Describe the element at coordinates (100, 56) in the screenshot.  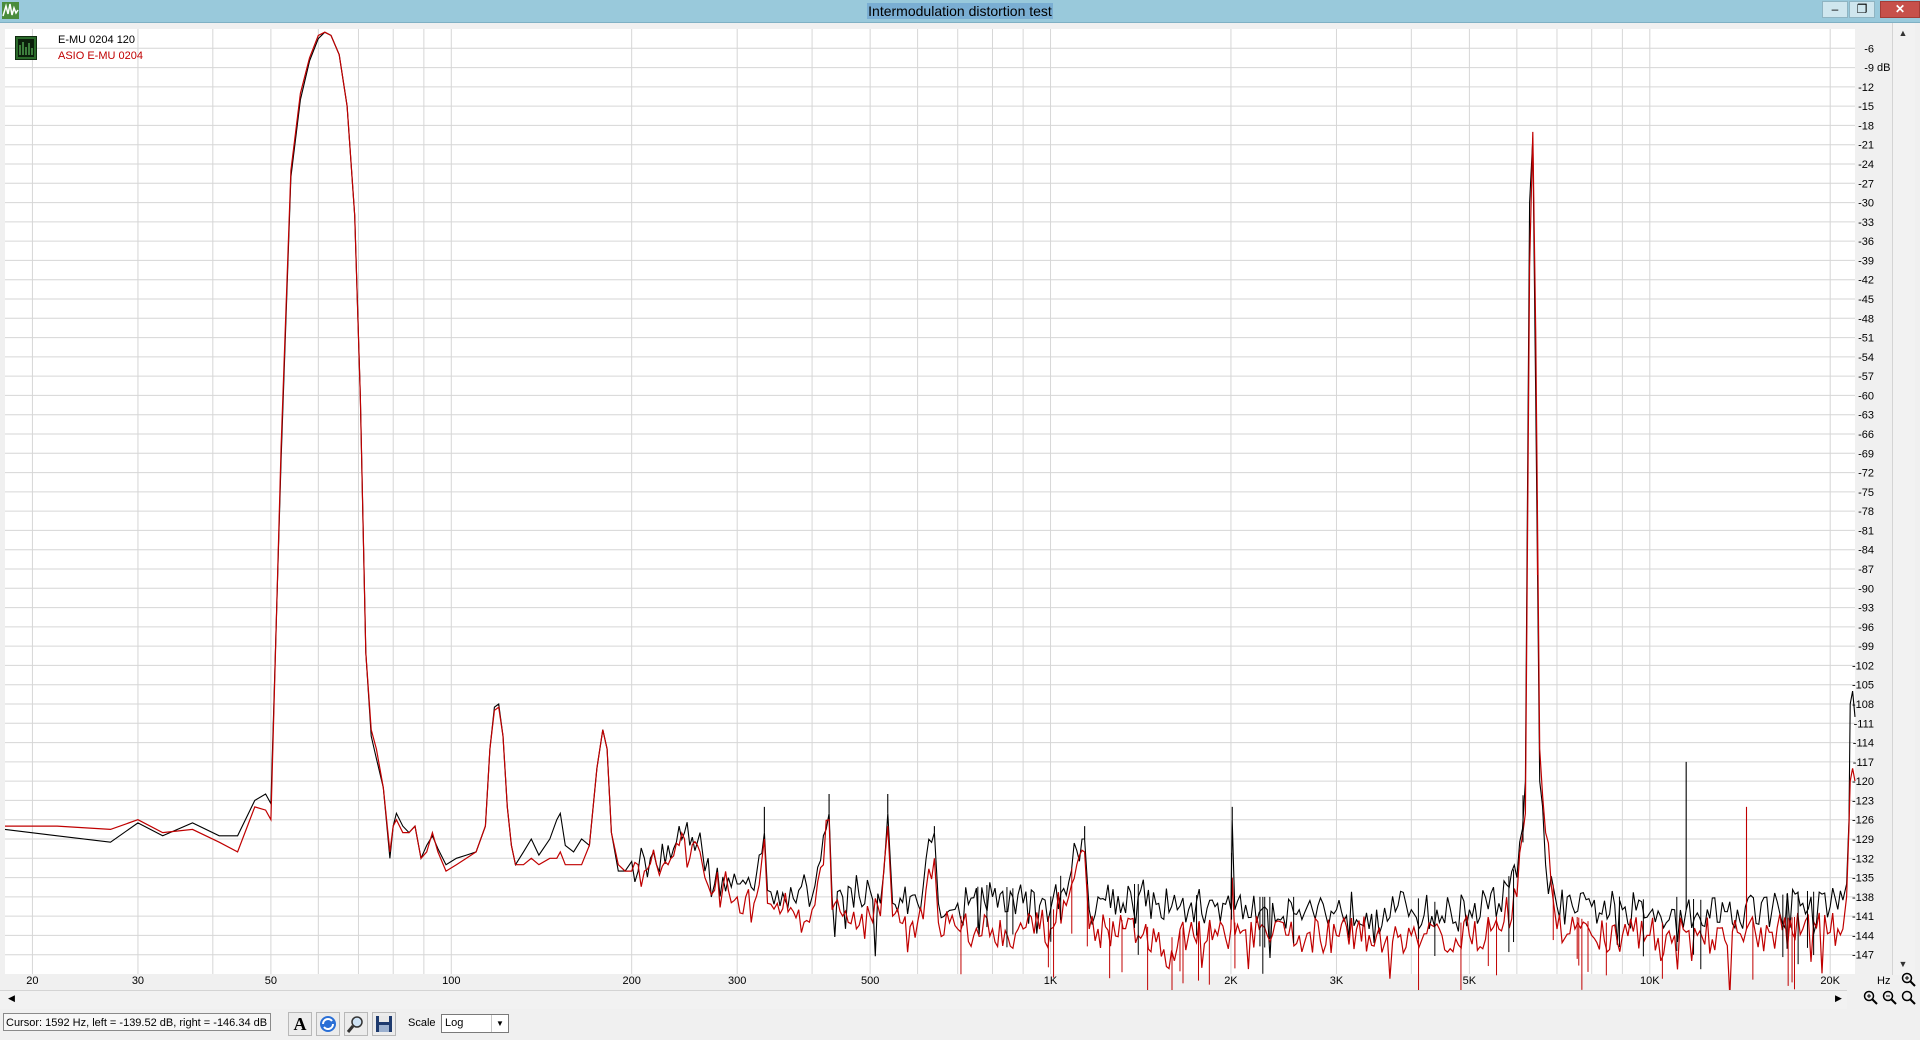
I see `legend-series-asio-emu-0204: ASIO E-MU 0204` at that location.